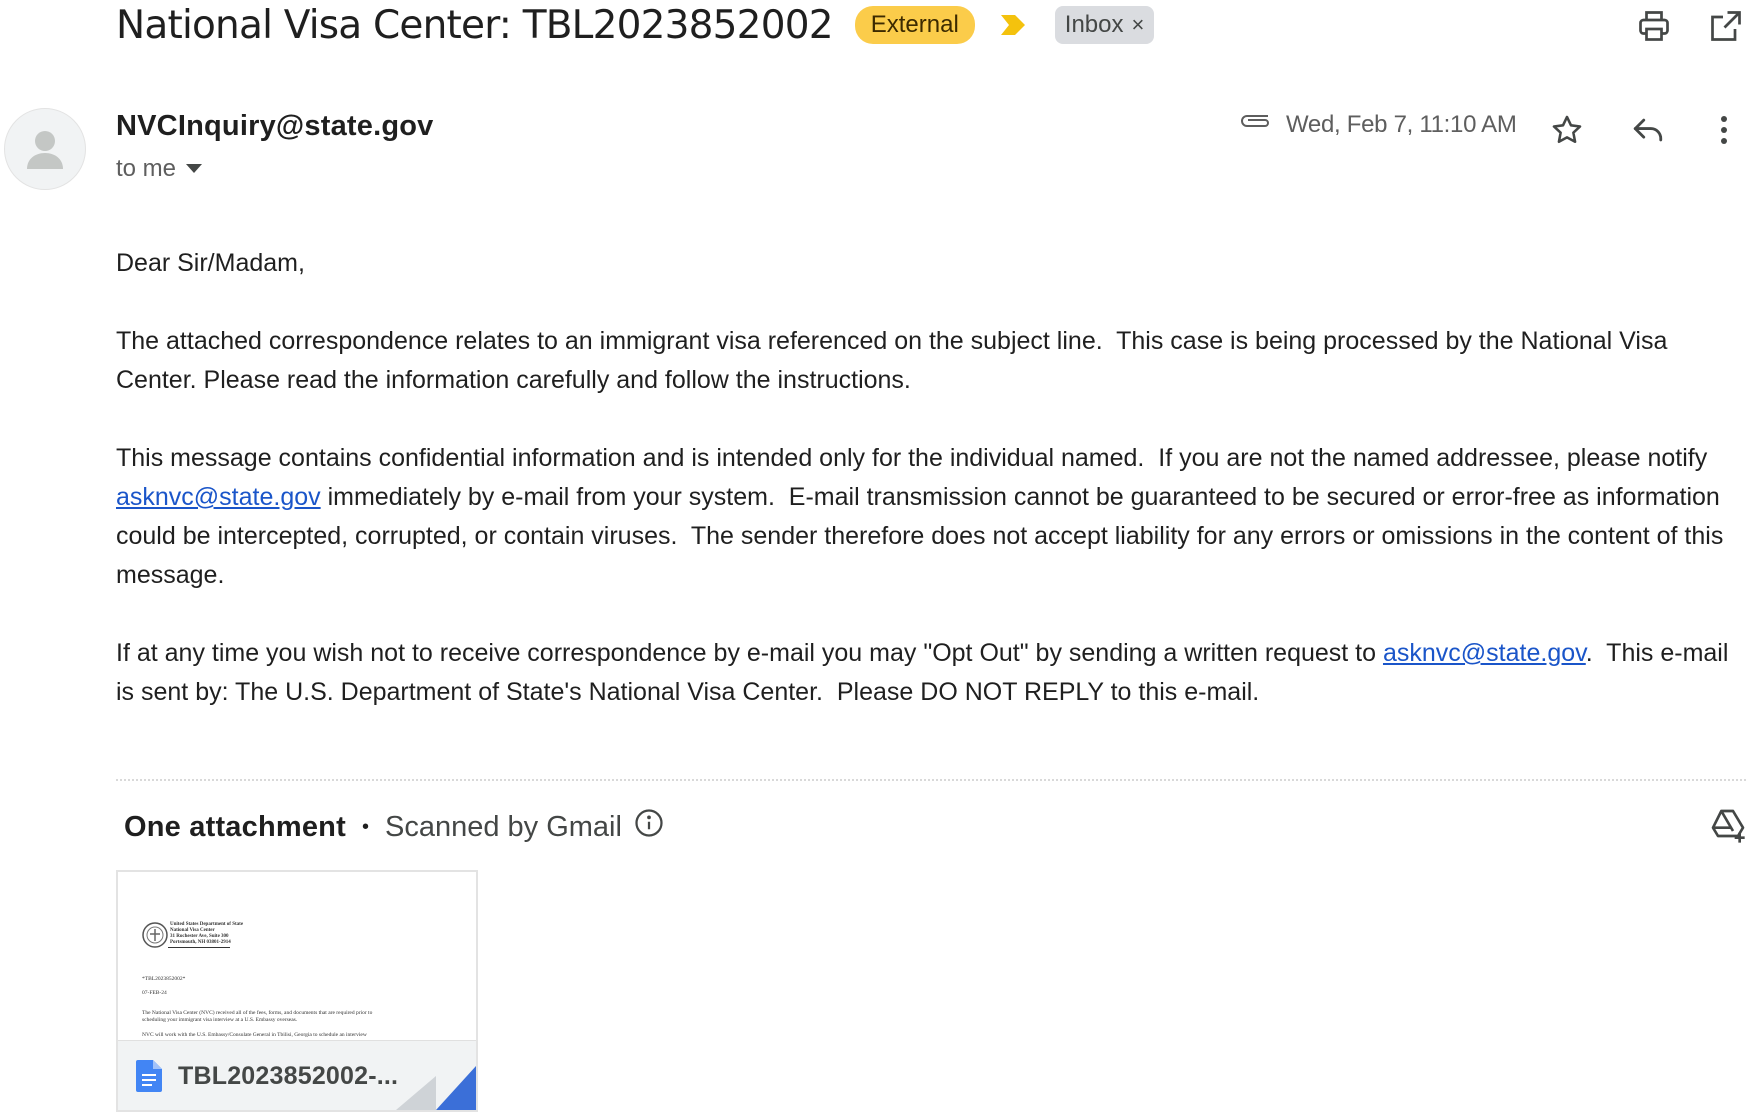 The height and width of the screenshot is (1114, 1746). Describe the element at coordinates (275, 126) in the screenshot. I see `sender-email: NVCInquiry@state.gov` at that location.